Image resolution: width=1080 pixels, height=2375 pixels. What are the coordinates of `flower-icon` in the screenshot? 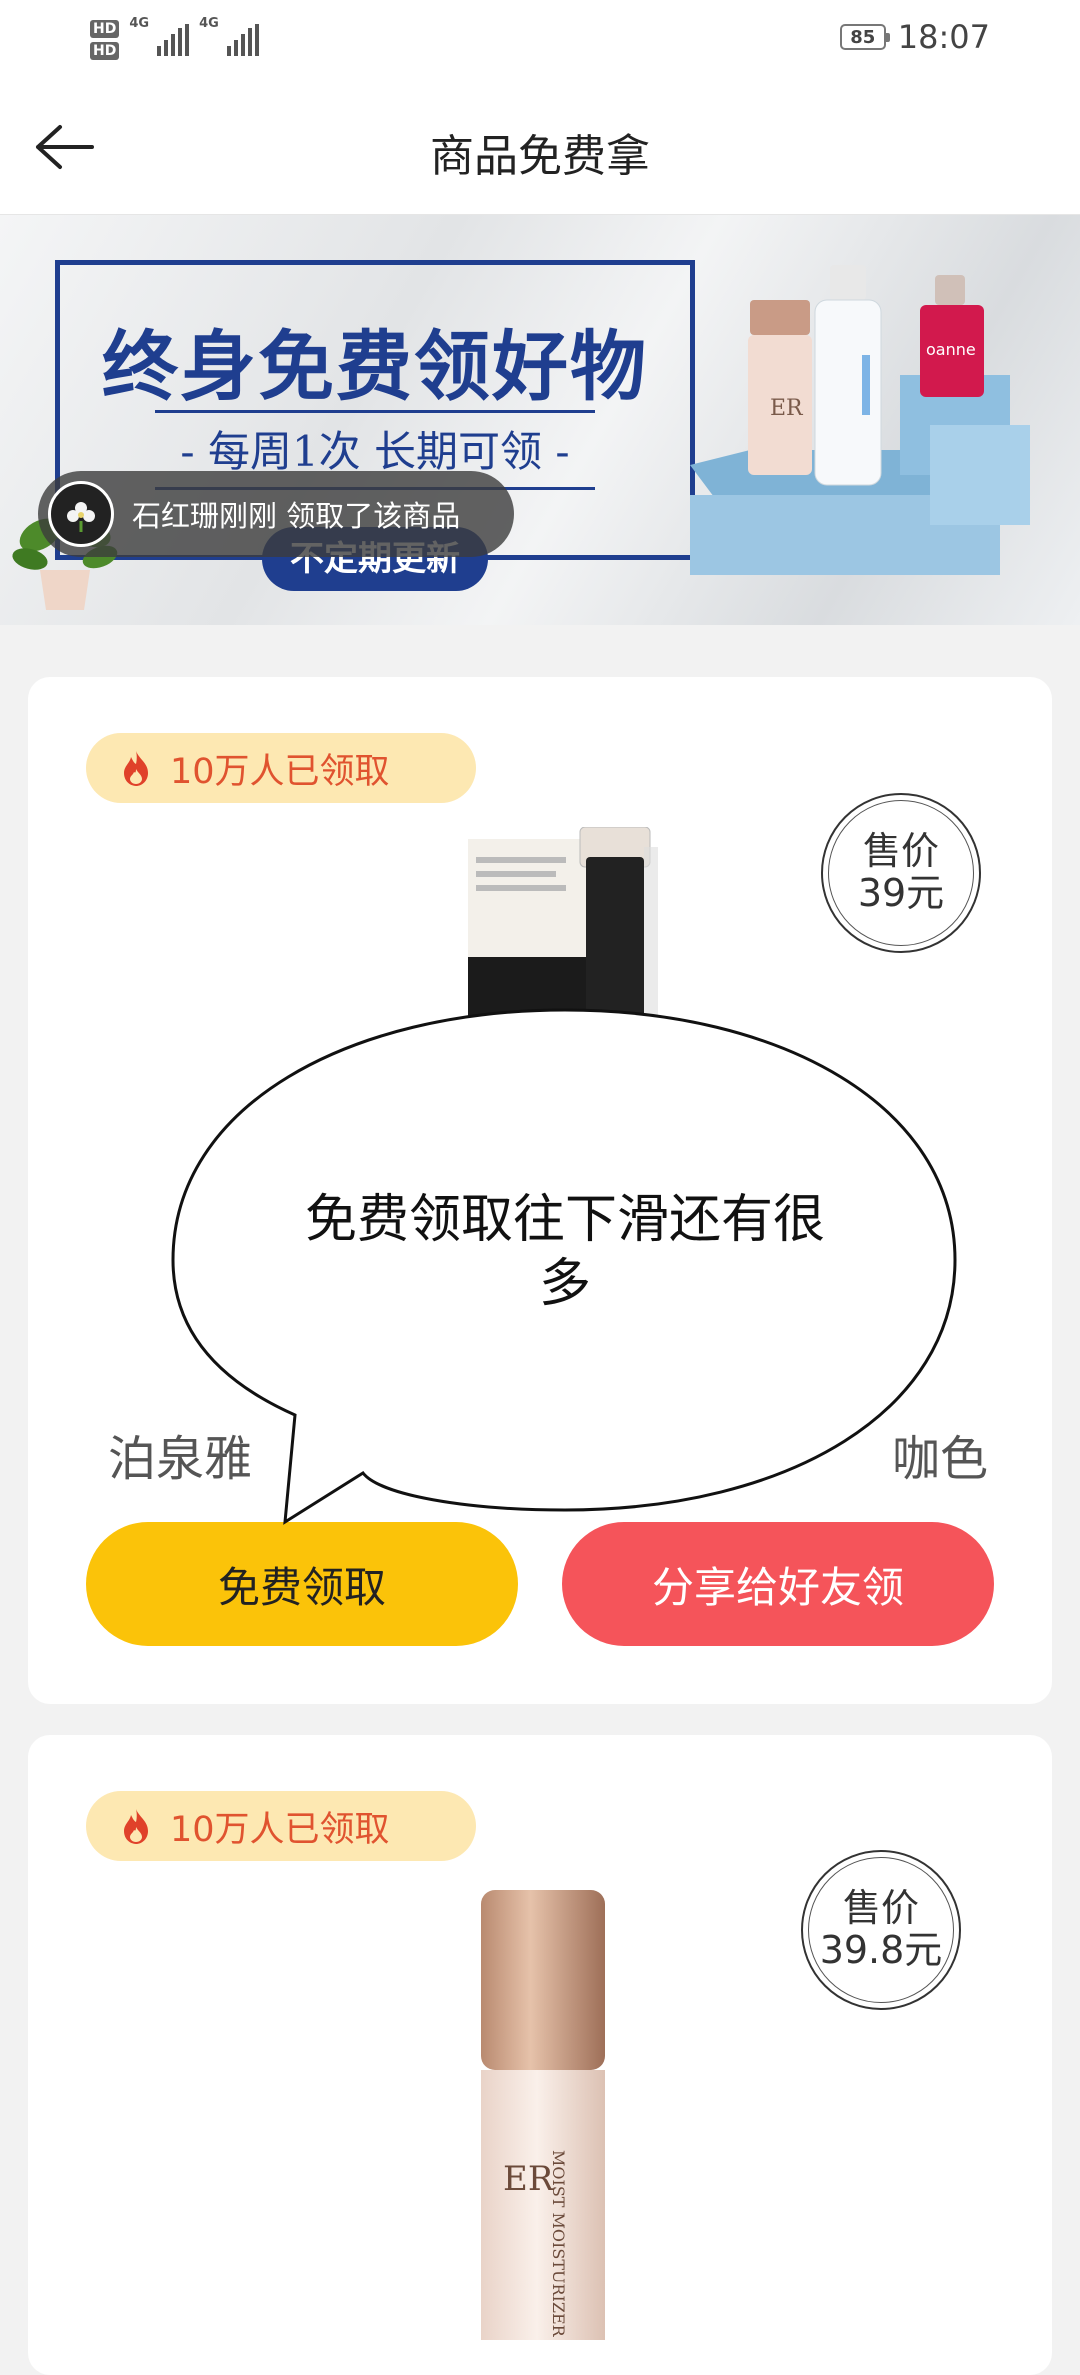 It's located at (81, 517).